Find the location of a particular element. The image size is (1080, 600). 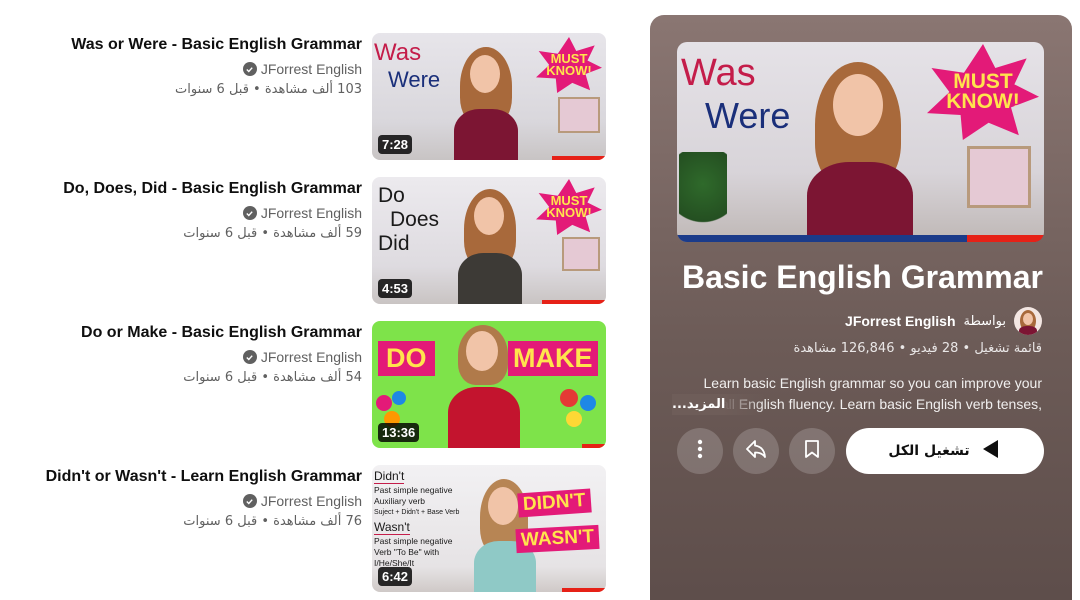

video-duration: 7:28 is located at coordinates (395, 144).